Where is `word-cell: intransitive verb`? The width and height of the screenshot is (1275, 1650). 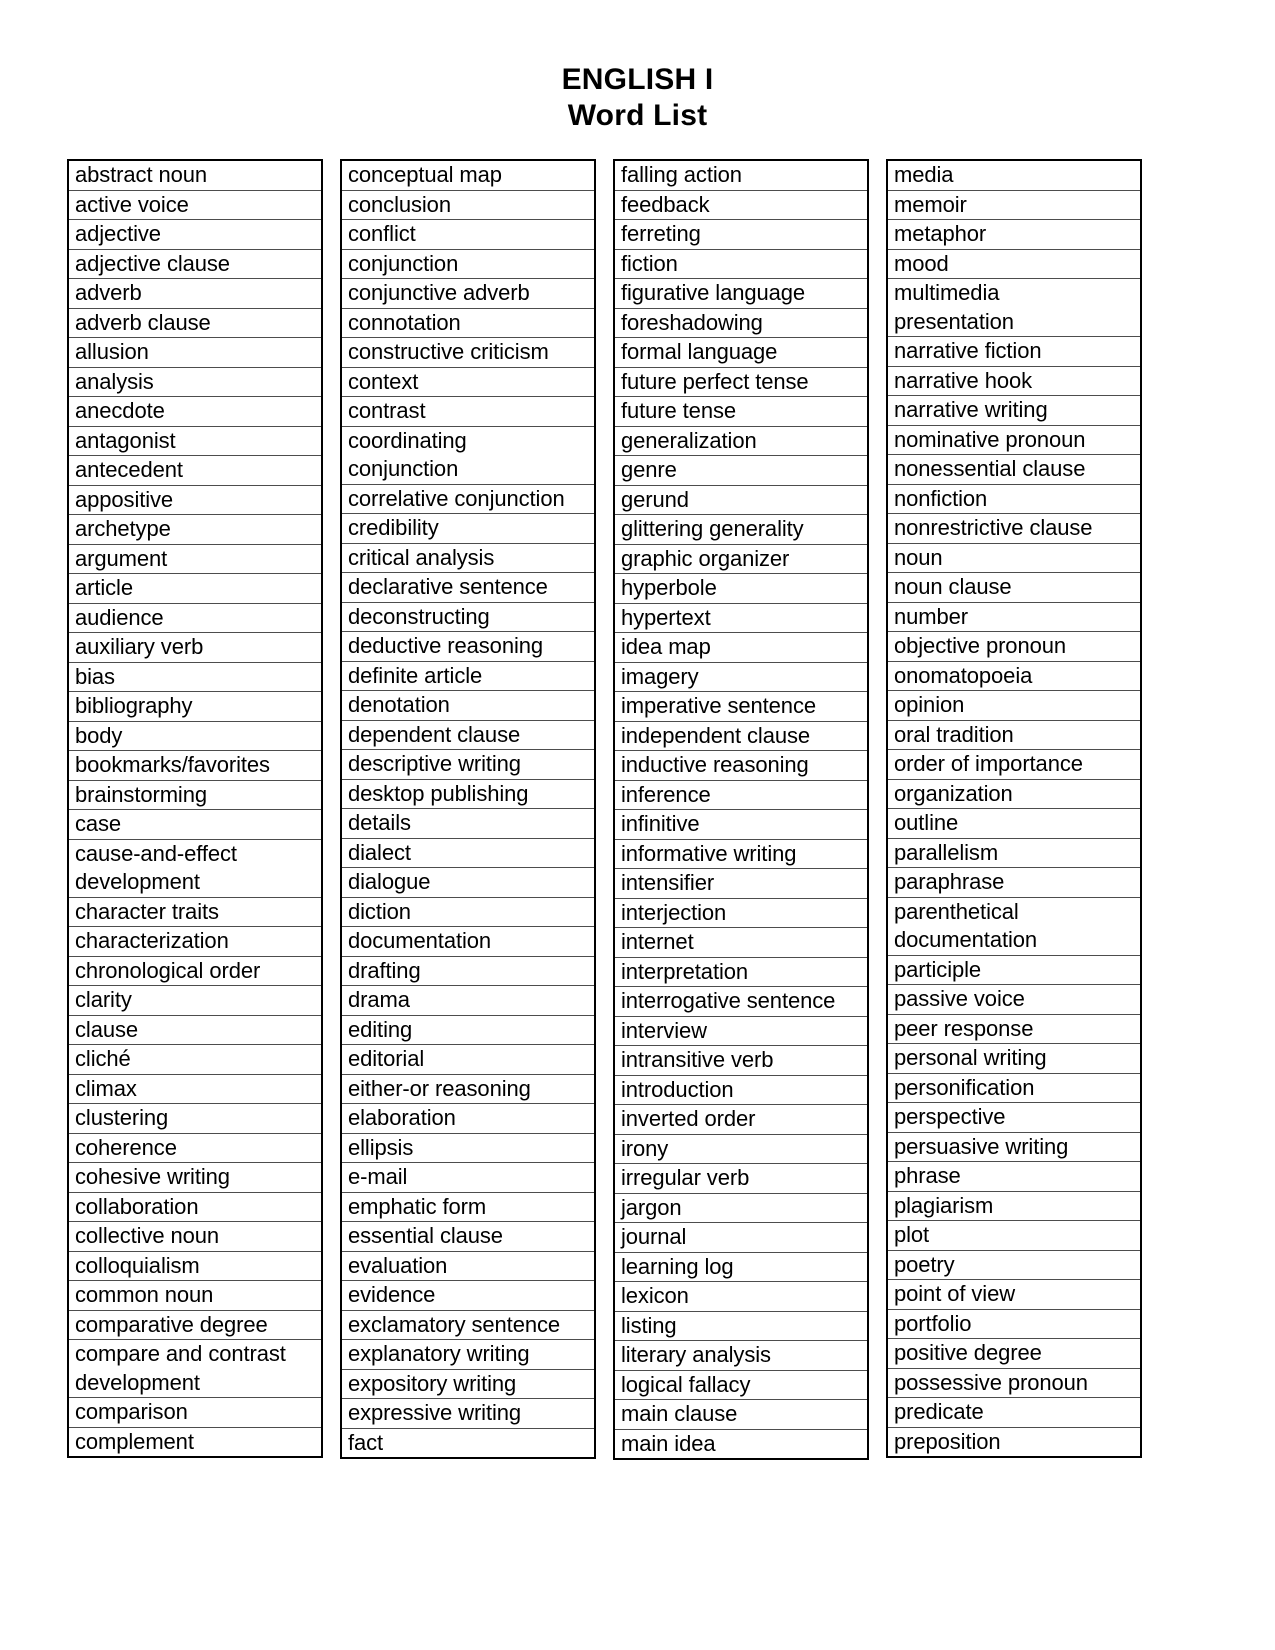 word-cell: intransitive verb is located at coordinates (741, 1061).